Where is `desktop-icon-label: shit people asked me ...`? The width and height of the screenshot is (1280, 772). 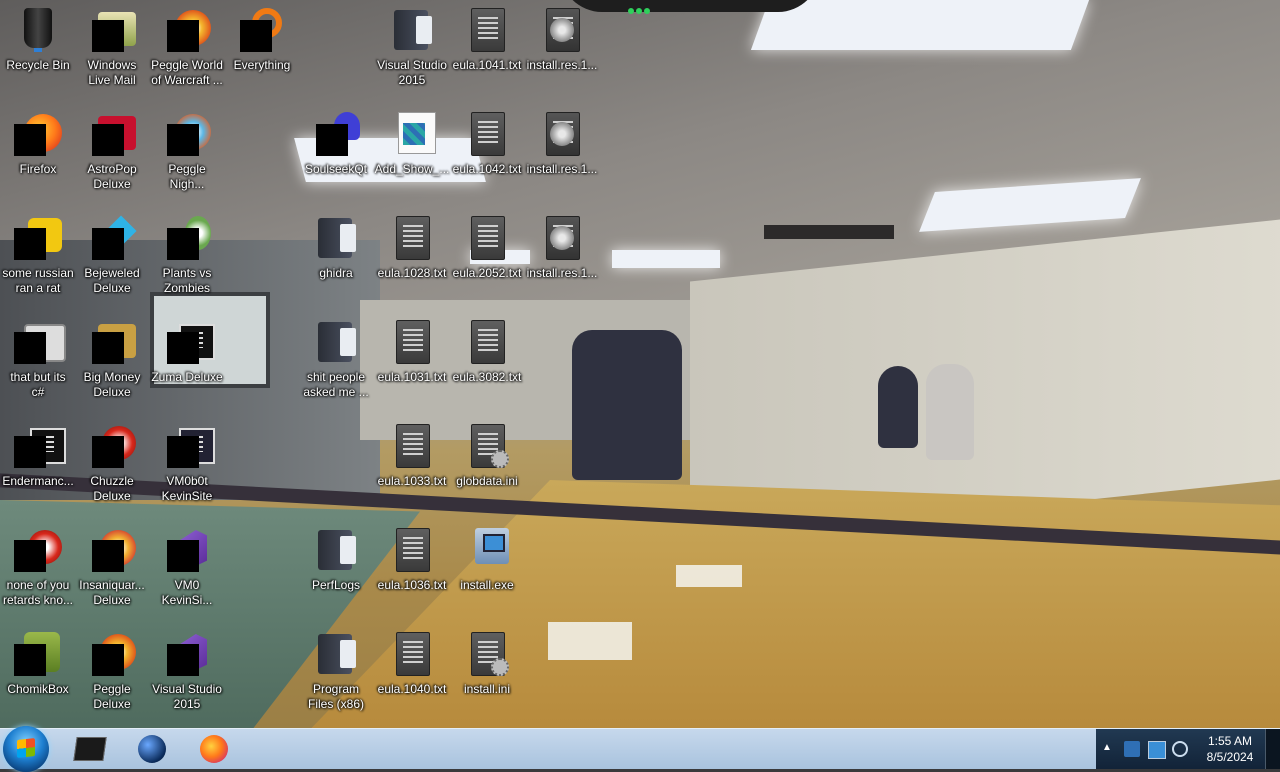
desktop-icon-label: shit people asked me ... is located at coordinates (336, 384).